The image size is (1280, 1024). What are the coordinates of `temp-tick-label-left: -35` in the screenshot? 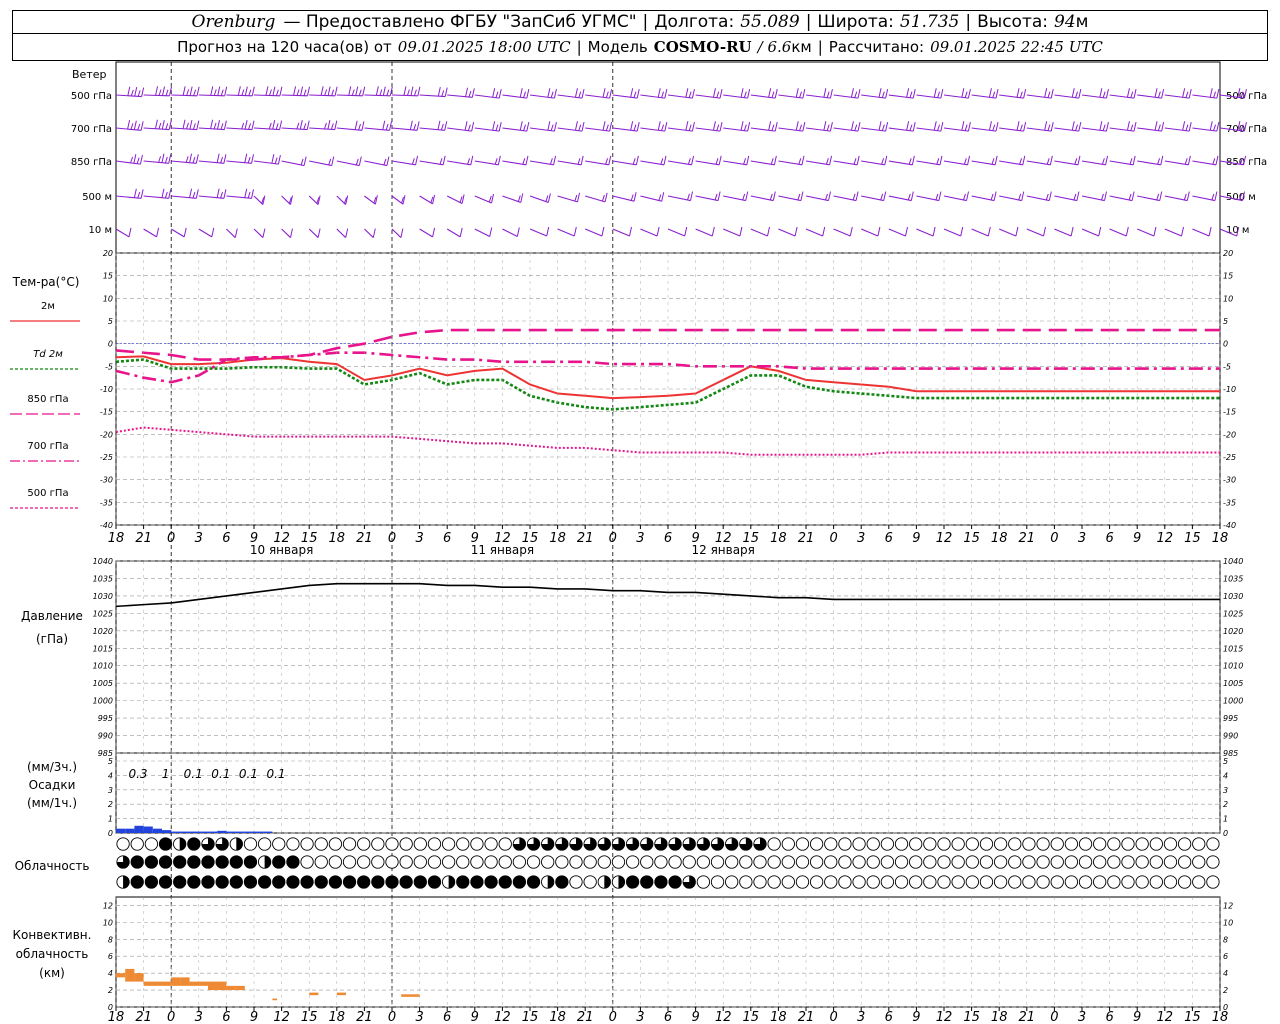 It's located at (106, 502).